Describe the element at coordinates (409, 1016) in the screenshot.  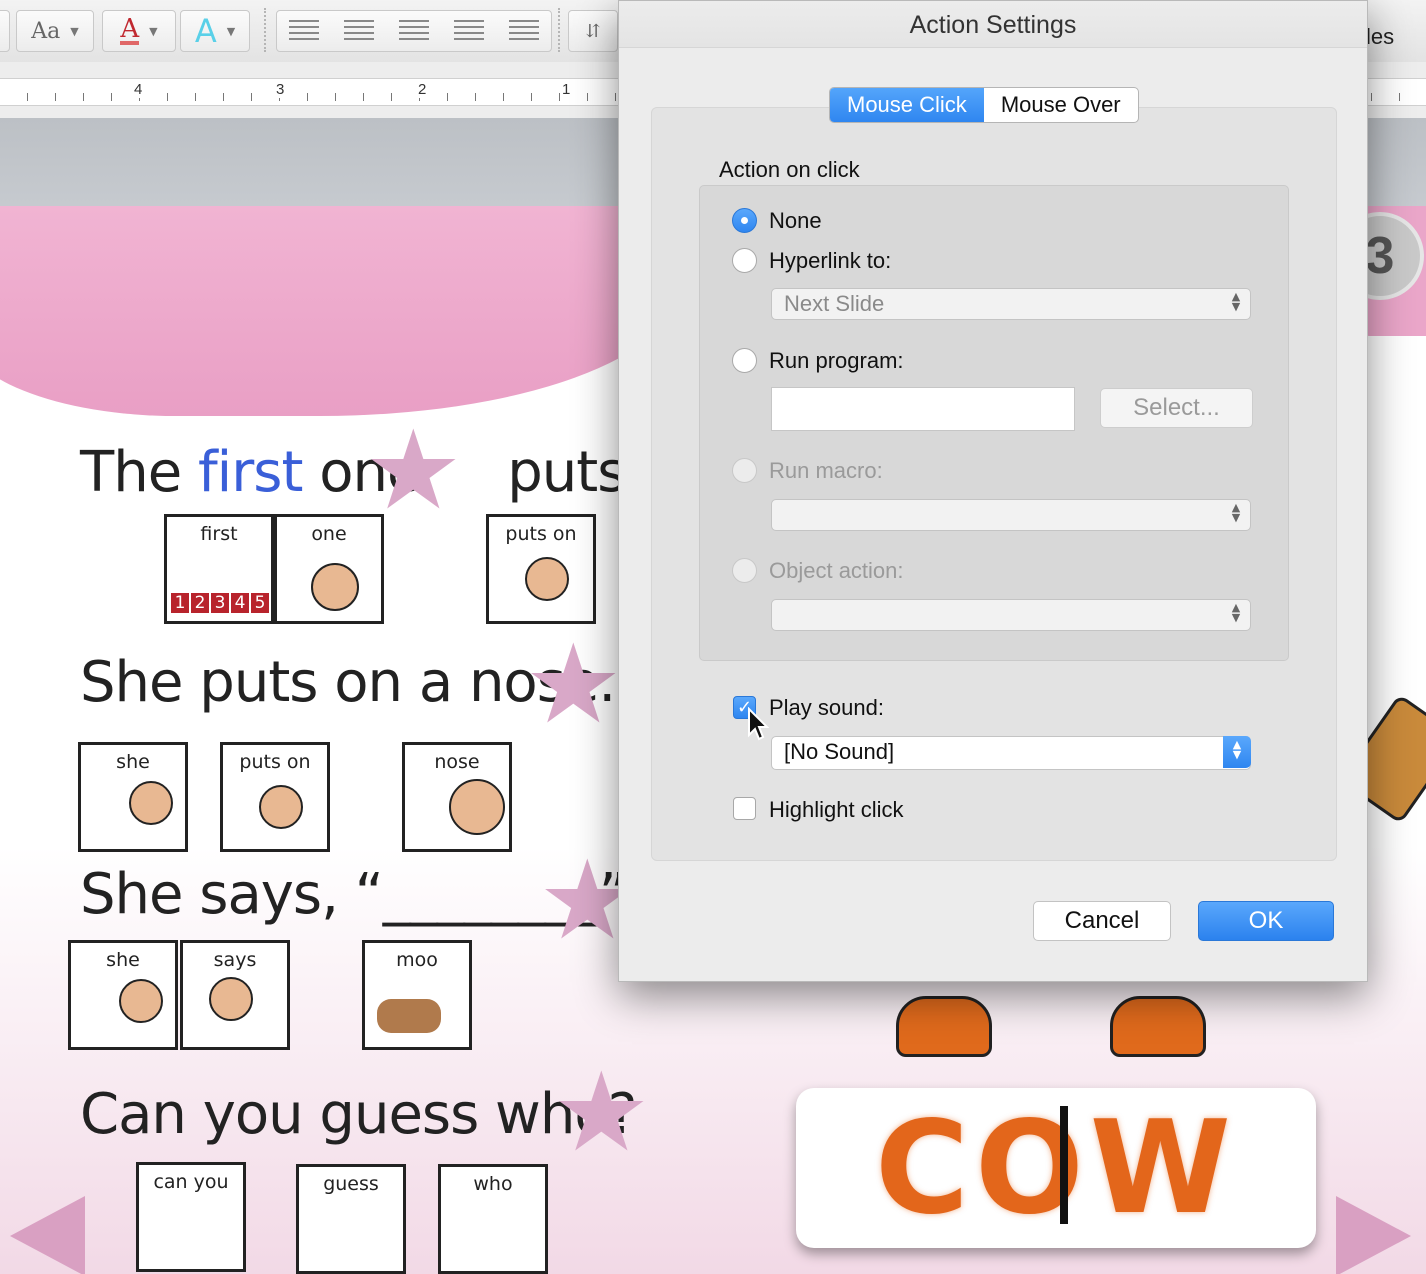
I see `cow-icon` at that location.